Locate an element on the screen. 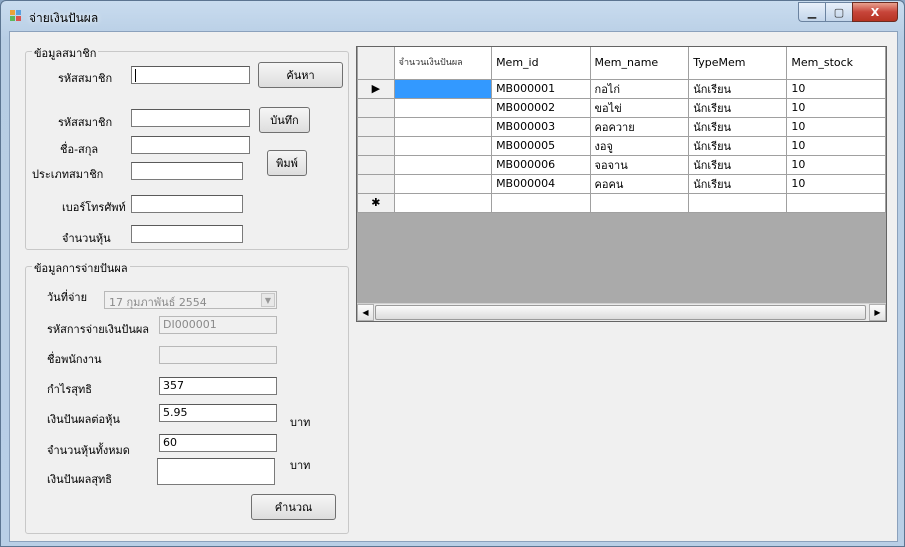  column-header-mem-id: Mem_id is located at coordinates (541, 63).